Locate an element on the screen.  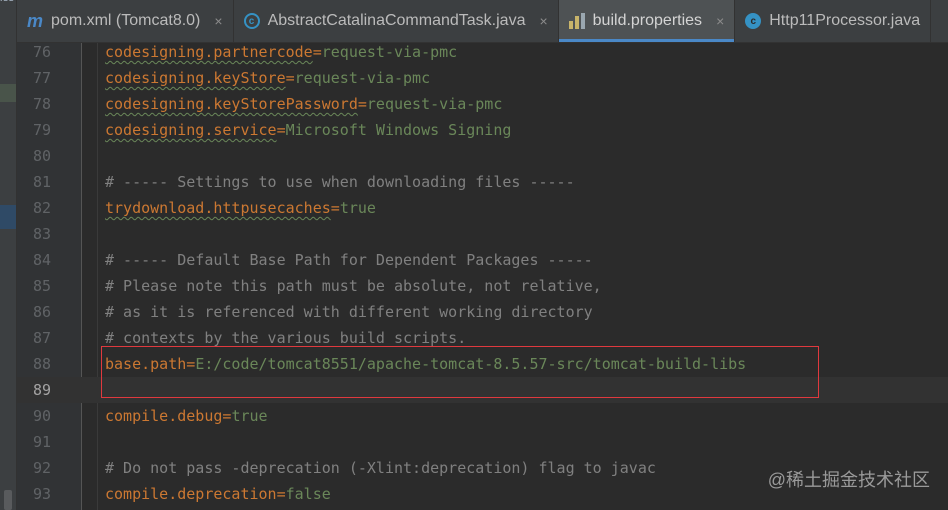
code-text: codesigning.partnercode=request-via-pmc is located at coordinates (281, 52).